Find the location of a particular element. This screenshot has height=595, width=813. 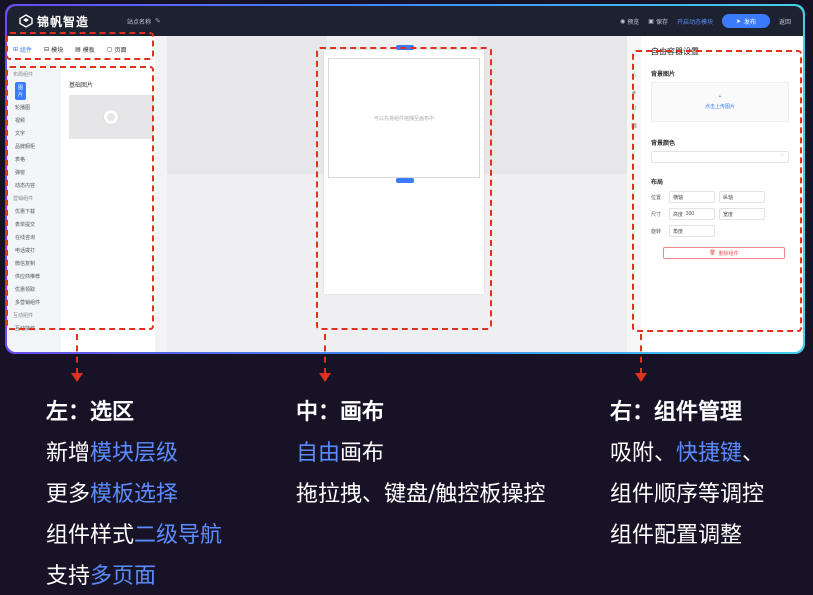

preview-button: ◉ 预览 is located at coordinates (629, 21).